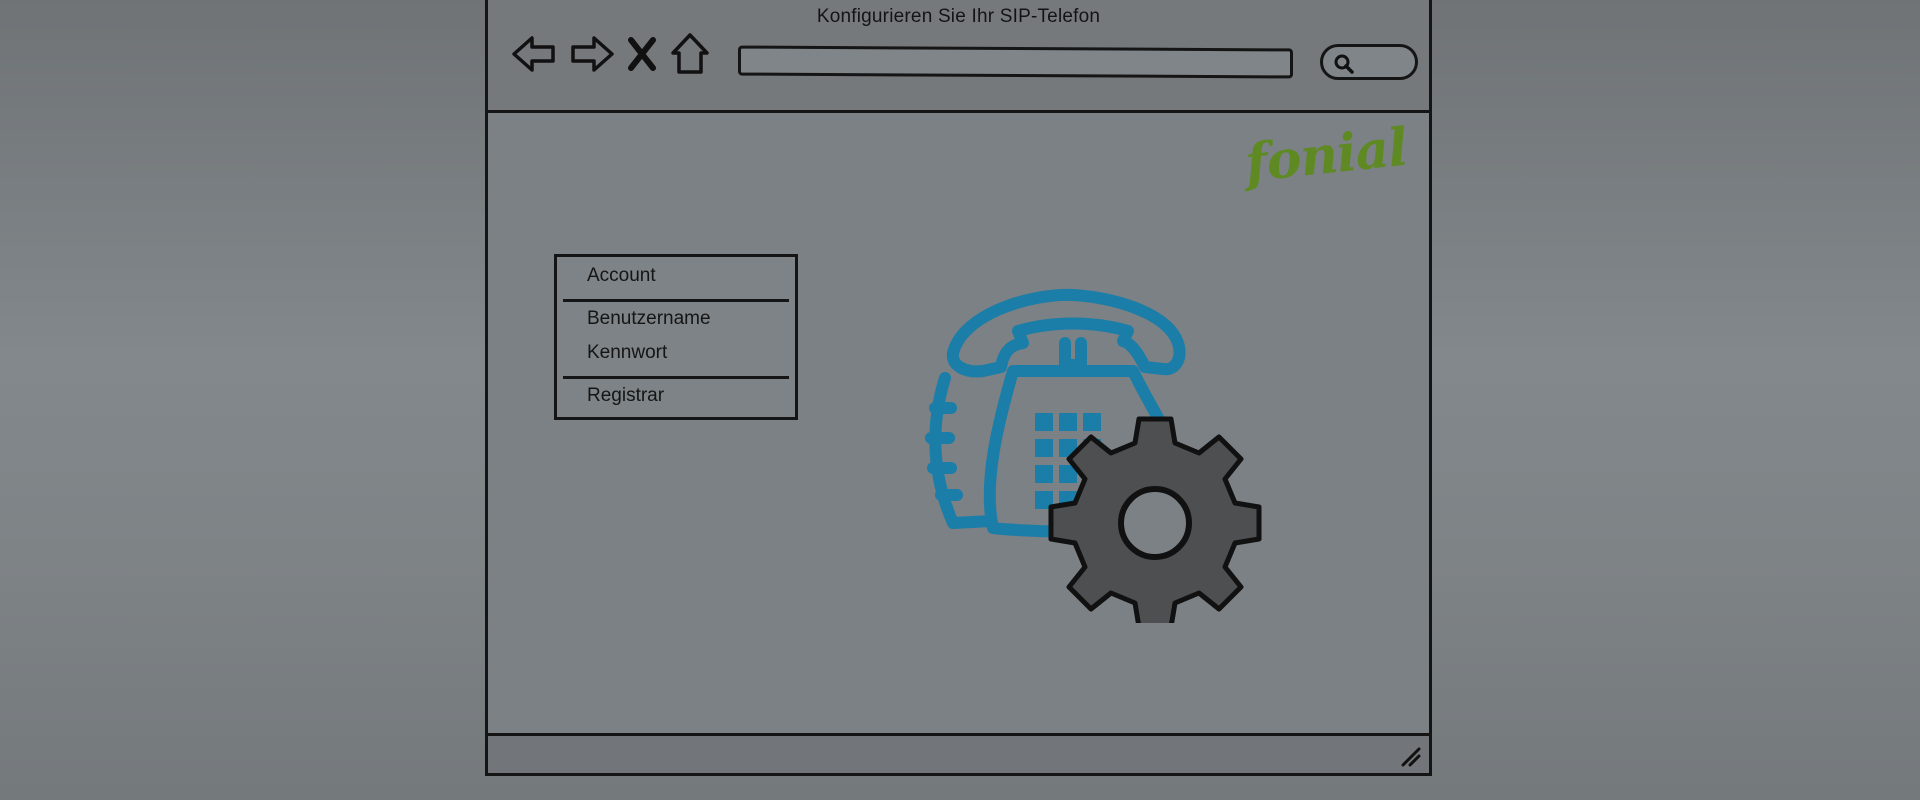 This screenshot has height=800, width=1920. Describe the element at coordinates (958, 753) in the screenshot. I see `status-bar` at that location.